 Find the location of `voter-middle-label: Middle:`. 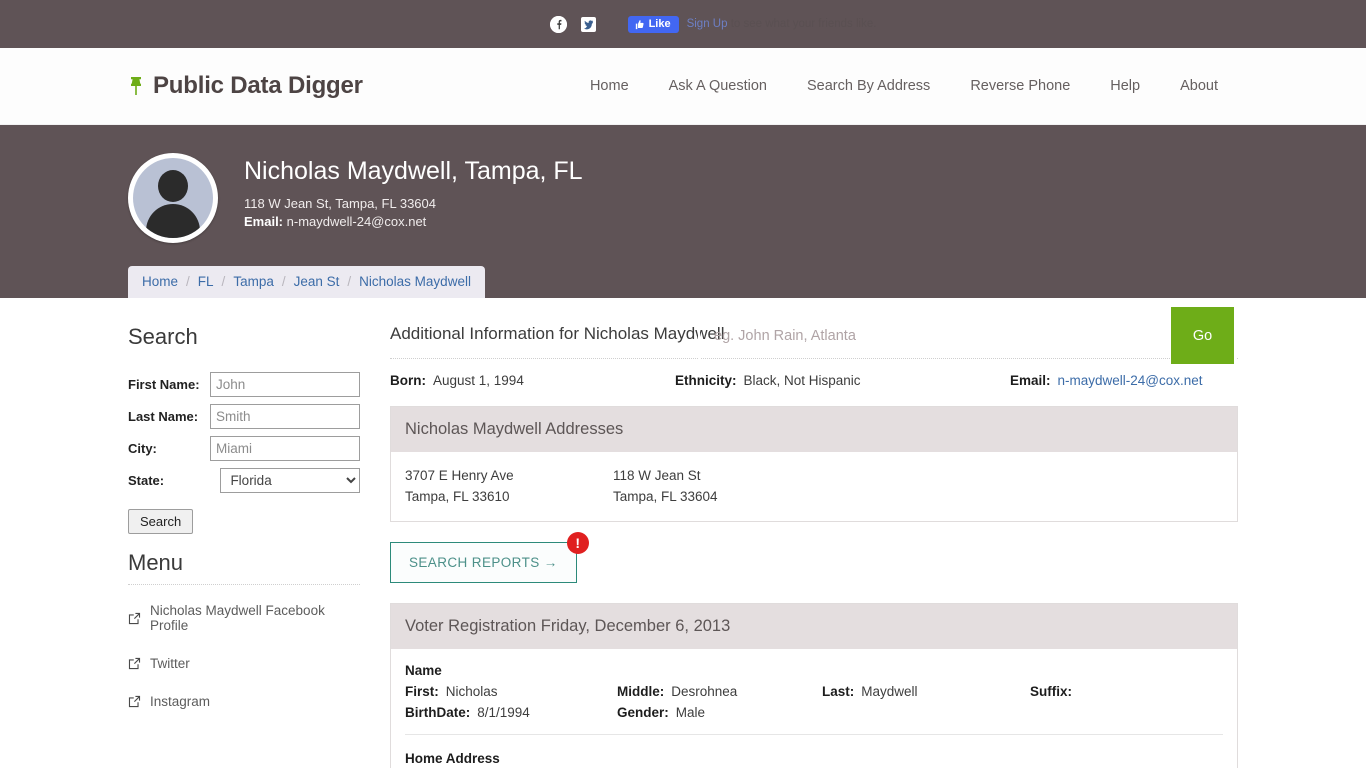

voter-middle-label: Middle: is located at coordinates (641, 692).